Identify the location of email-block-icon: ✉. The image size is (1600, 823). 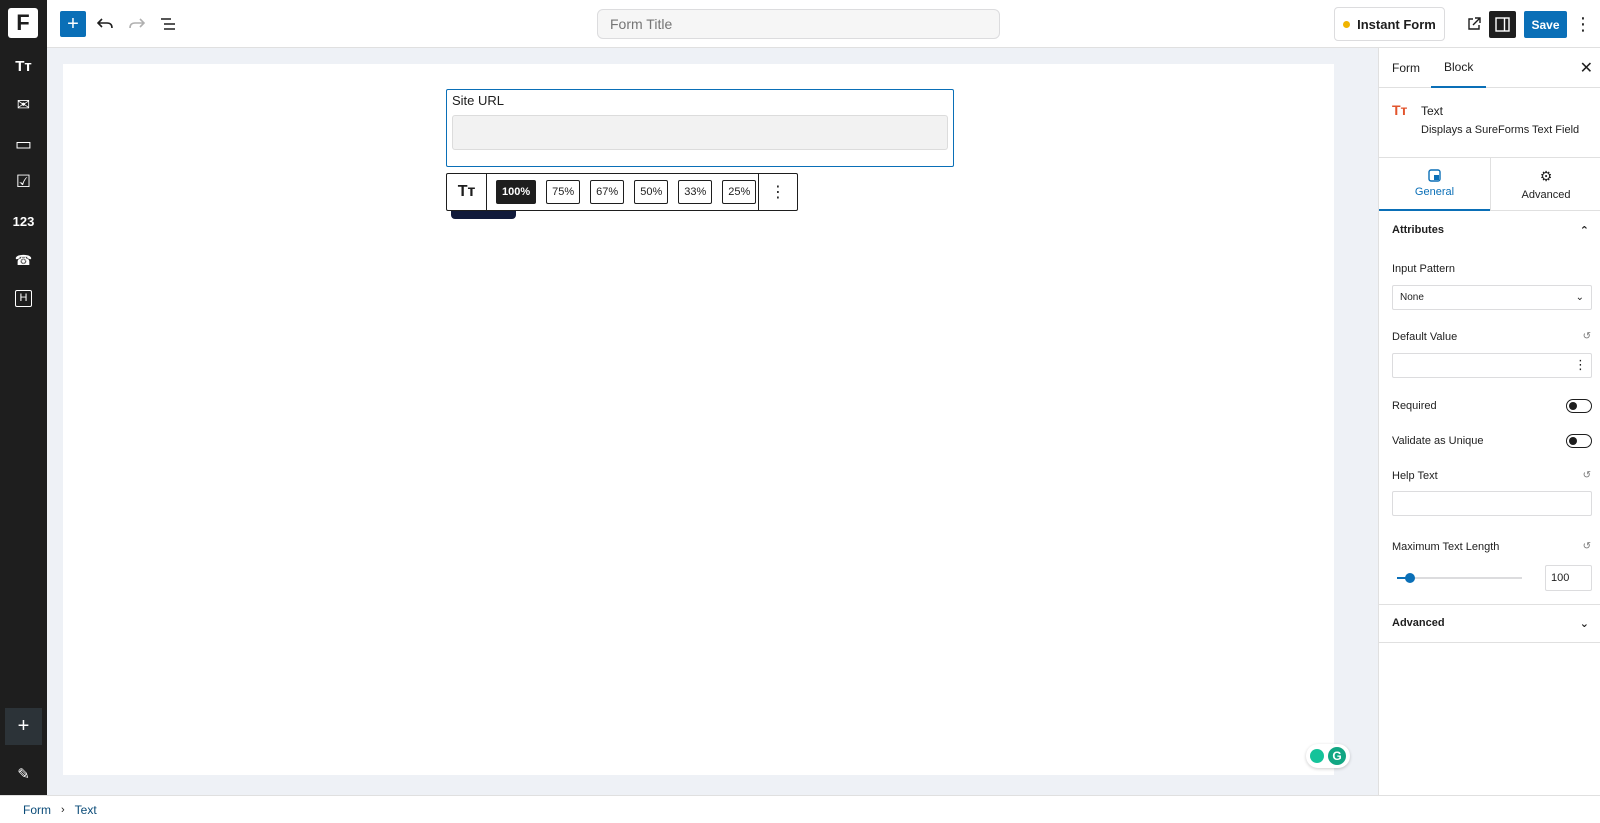
(23, 105).